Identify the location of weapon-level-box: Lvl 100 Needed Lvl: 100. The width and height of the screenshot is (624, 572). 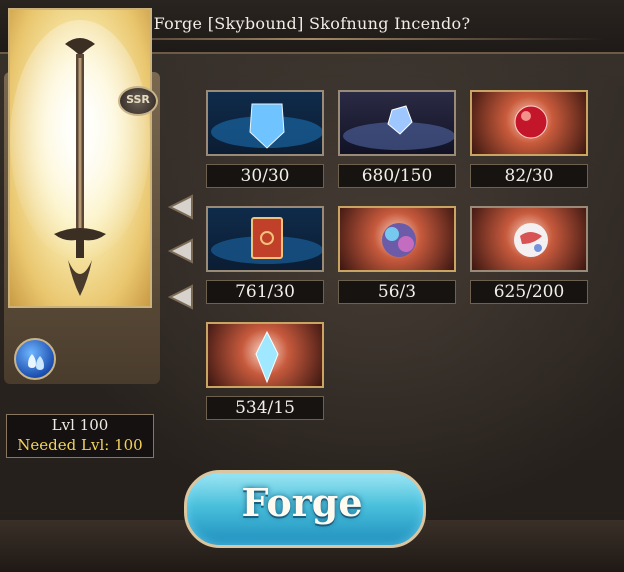
(80, 436).